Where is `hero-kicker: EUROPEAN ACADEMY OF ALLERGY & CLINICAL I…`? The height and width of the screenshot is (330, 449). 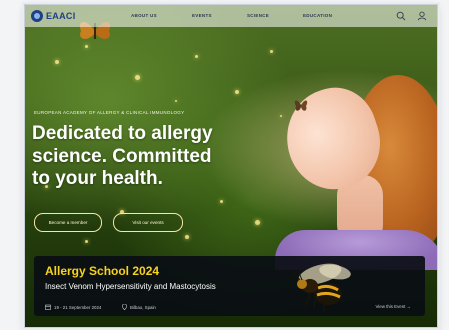
hero-kicker: EUROPEAN ACADEMY OF ALLERGY & CLINICAL I… is located at coordinates (109, 112).